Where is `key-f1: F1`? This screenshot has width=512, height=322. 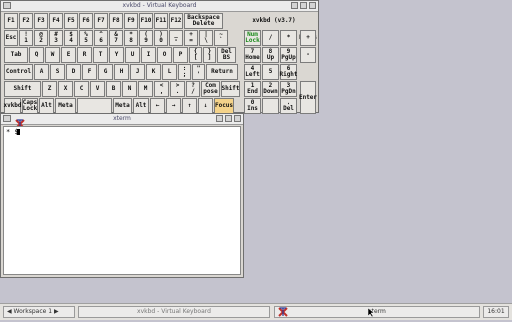 key-f1: F1 is located at coordinates (11, 21).